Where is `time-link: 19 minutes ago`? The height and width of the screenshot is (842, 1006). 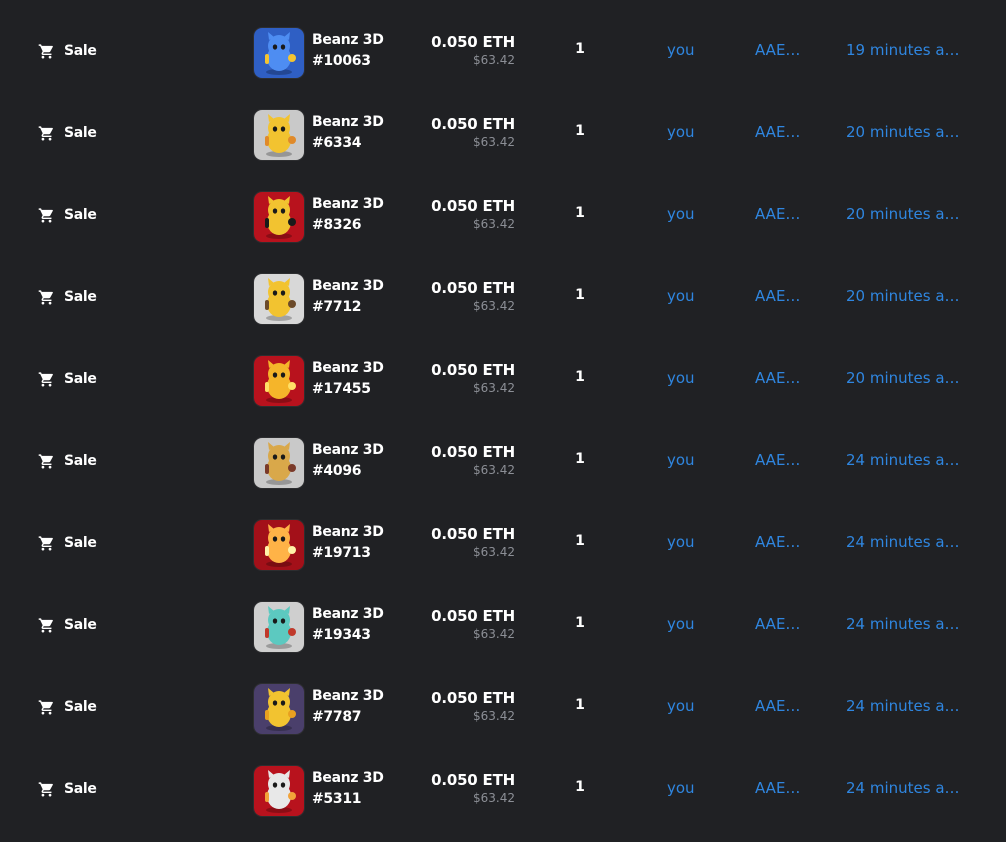 time-link: 19 minutes ago is located at coordinates (904, 50).